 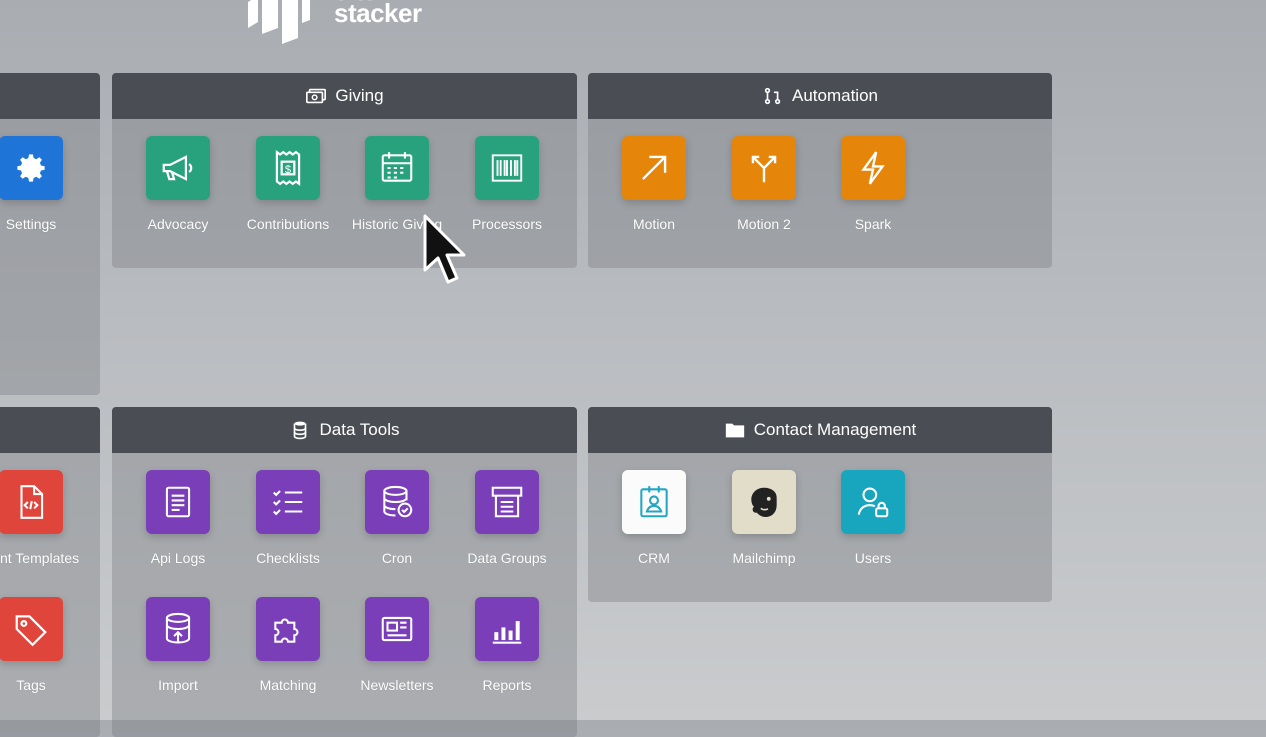 I want to click on contact-card-icon, so click(x=654, y=502).